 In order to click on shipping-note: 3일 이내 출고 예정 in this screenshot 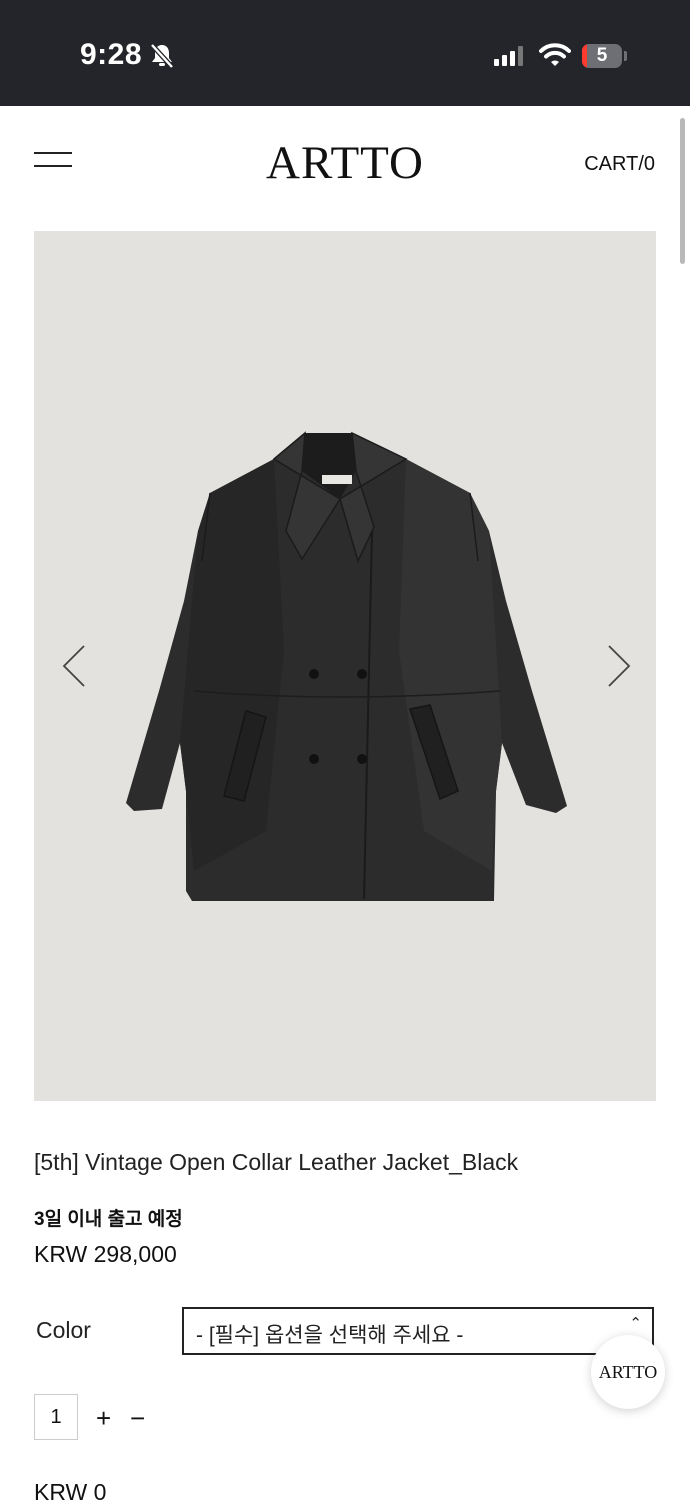, I will do `click(108, 1219)`.